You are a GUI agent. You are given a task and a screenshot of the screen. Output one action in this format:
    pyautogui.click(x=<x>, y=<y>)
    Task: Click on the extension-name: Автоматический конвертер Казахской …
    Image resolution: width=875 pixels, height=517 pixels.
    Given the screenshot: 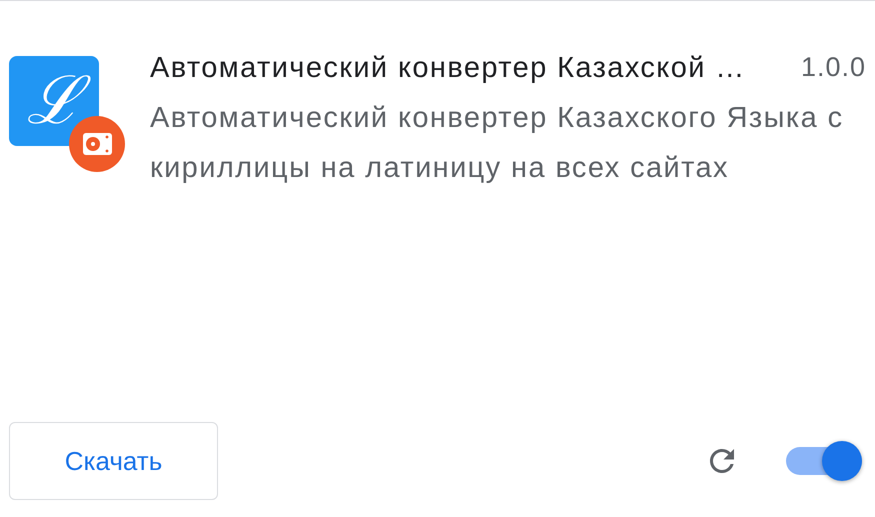 What is the action you would take?
    pyautogui.click(x=448, y=68)
    